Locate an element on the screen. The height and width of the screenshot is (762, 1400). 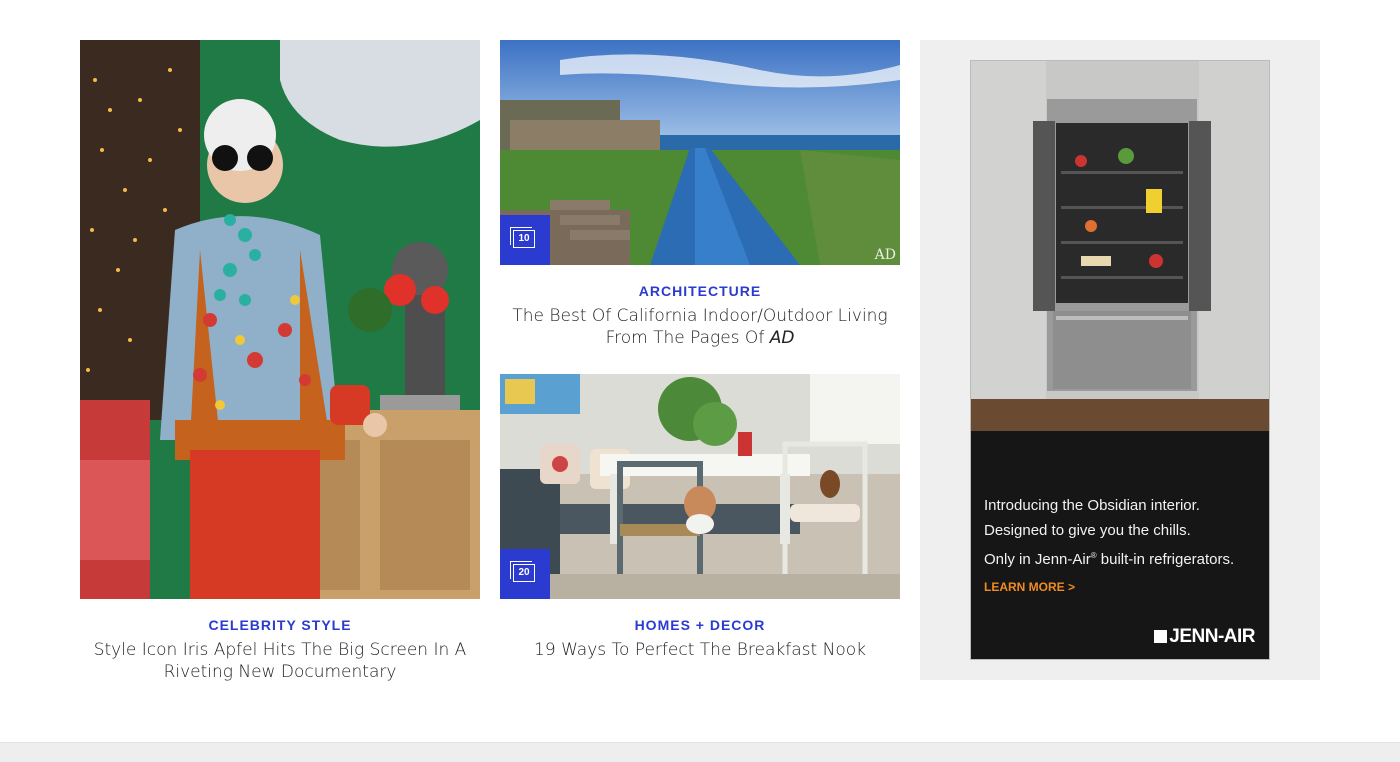
headline-line: 19 Ways To Perfect The Breakfast Nook is located at coordinates (700, 650).